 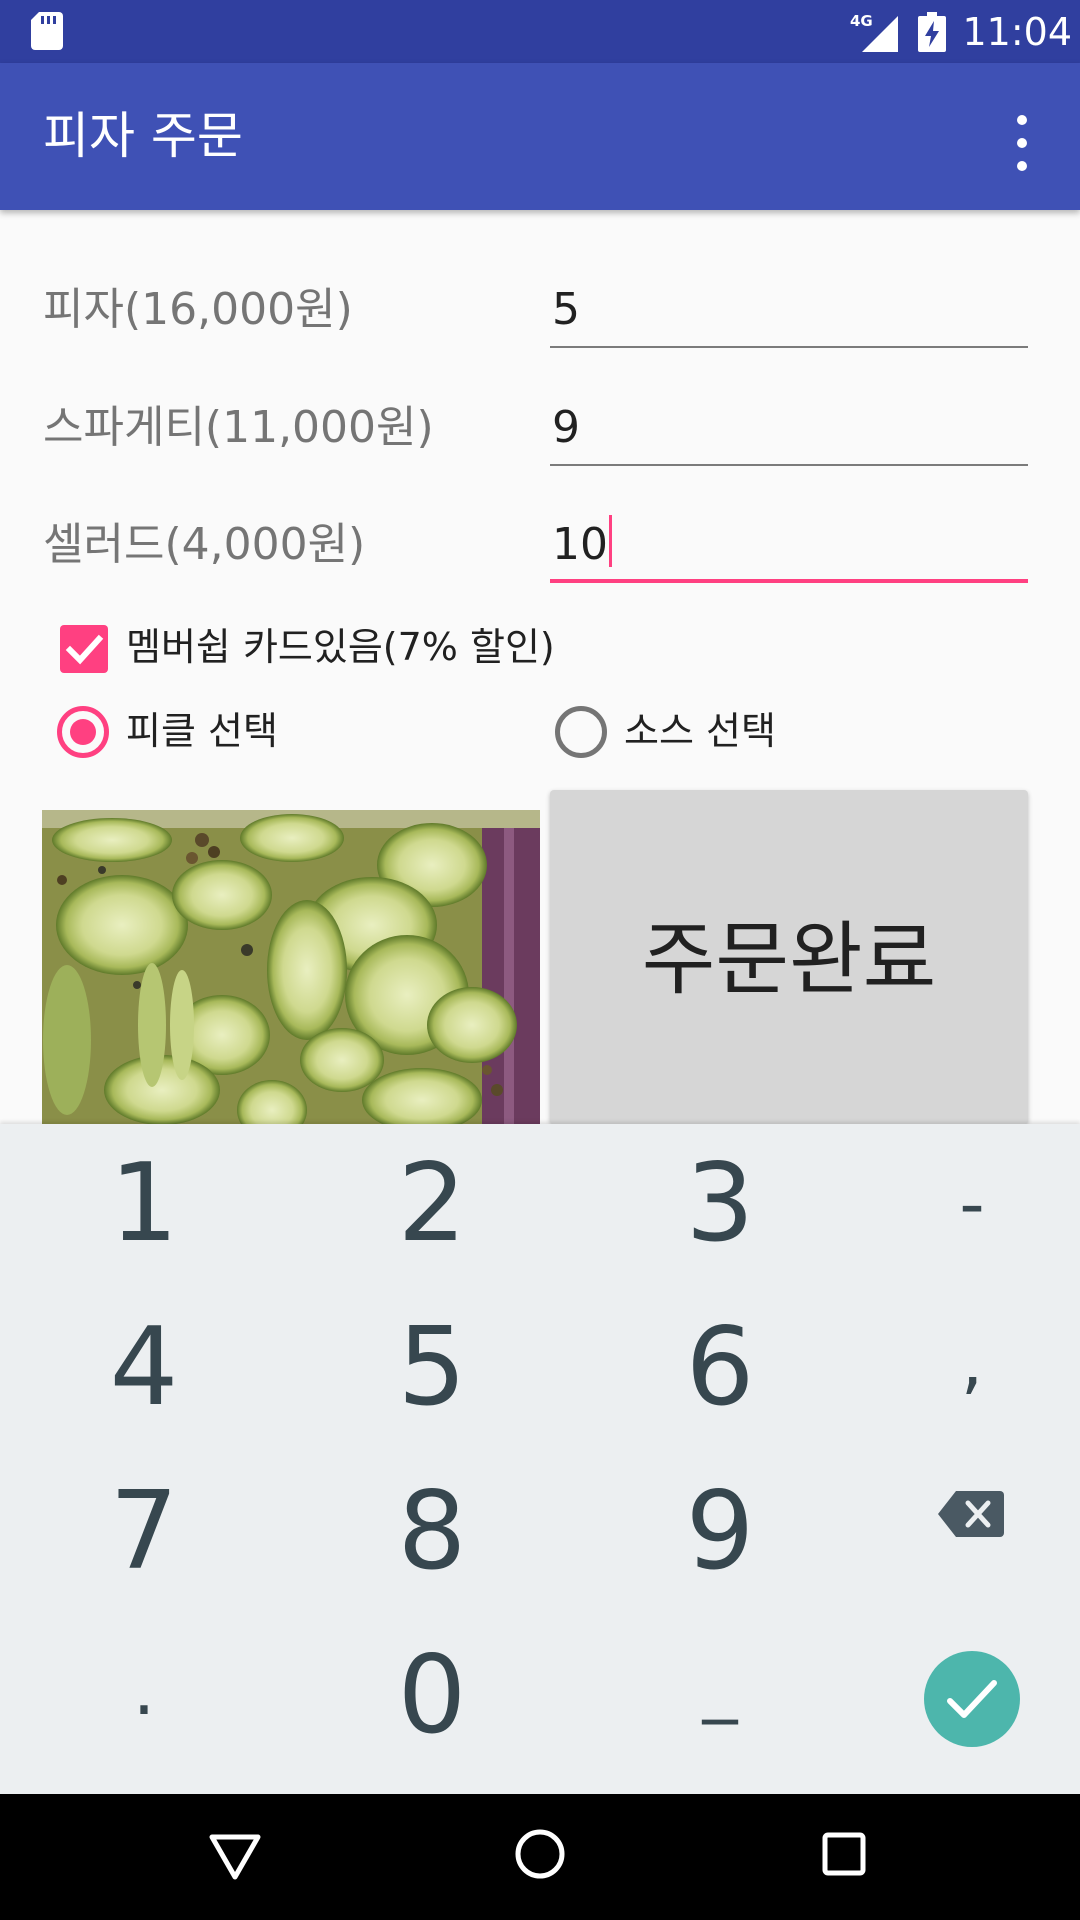 What do you see at coordinates (972, 1204) in the screenshot?
I see `key-minus: -` at bounding box center [972, 1204].